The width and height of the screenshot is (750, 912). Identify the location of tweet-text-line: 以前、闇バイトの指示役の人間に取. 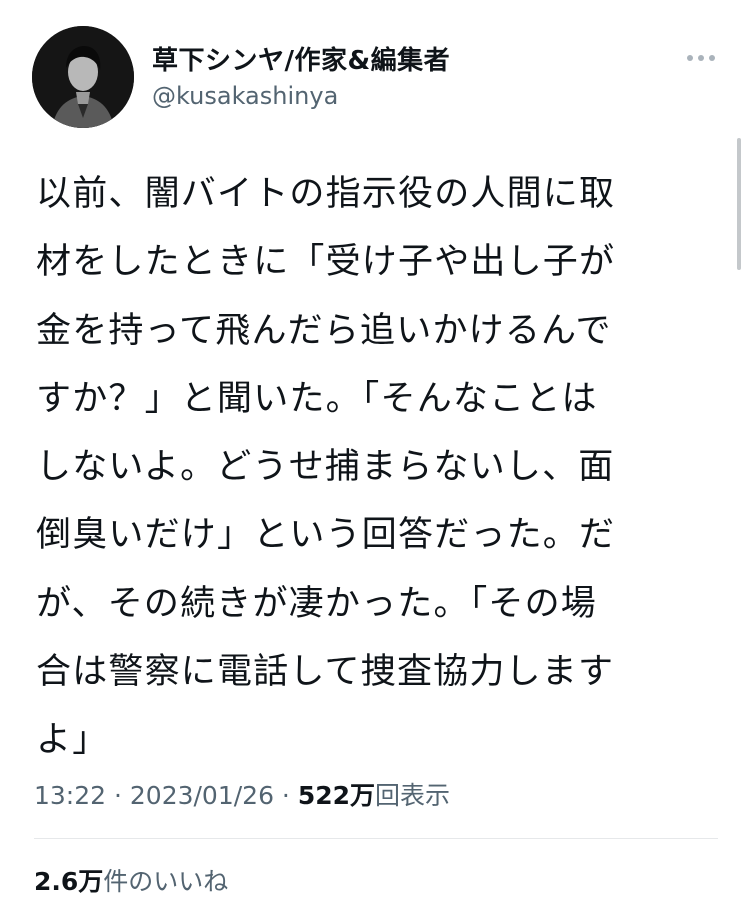
(326, 194).